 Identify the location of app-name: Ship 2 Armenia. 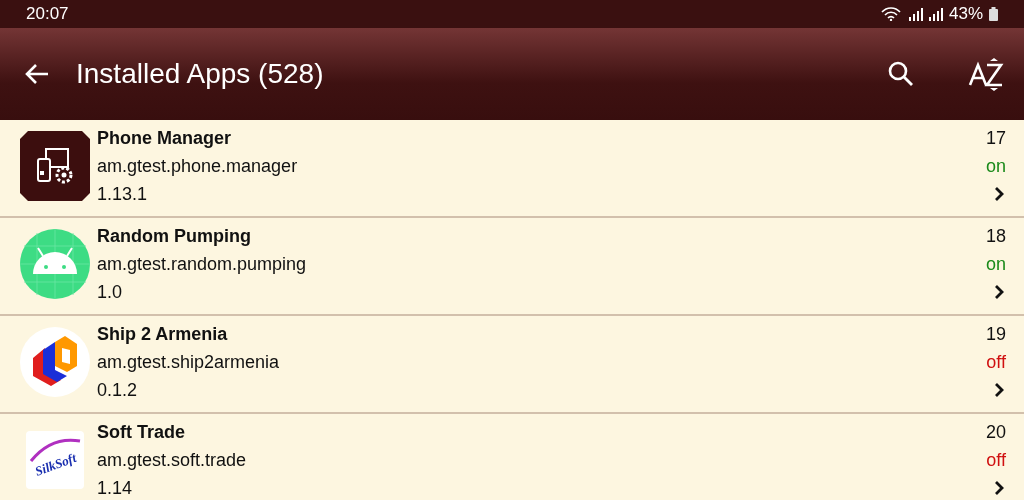
(162, 334).